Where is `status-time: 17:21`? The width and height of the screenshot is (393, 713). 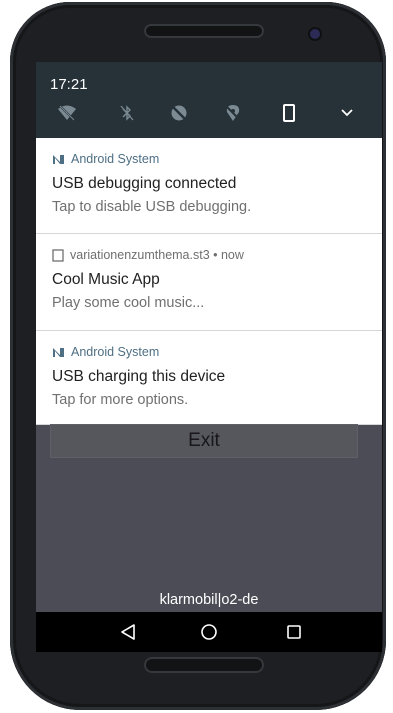 status-time: 17:21 is located at coordinates (69, 84).